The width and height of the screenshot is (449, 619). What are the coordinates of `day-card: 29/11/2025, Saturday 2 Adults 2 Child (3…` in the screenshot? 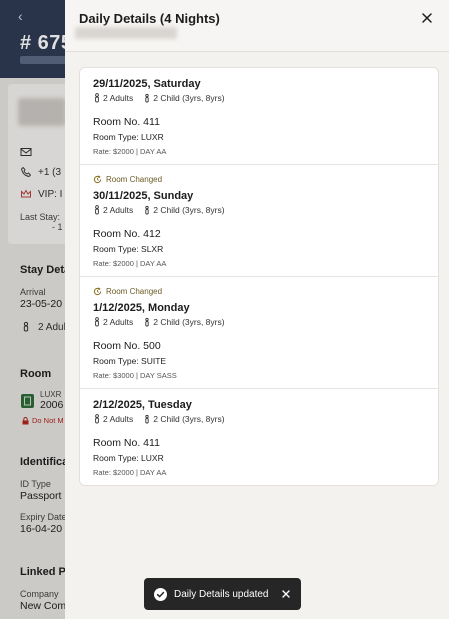 It's located at (259, 116).